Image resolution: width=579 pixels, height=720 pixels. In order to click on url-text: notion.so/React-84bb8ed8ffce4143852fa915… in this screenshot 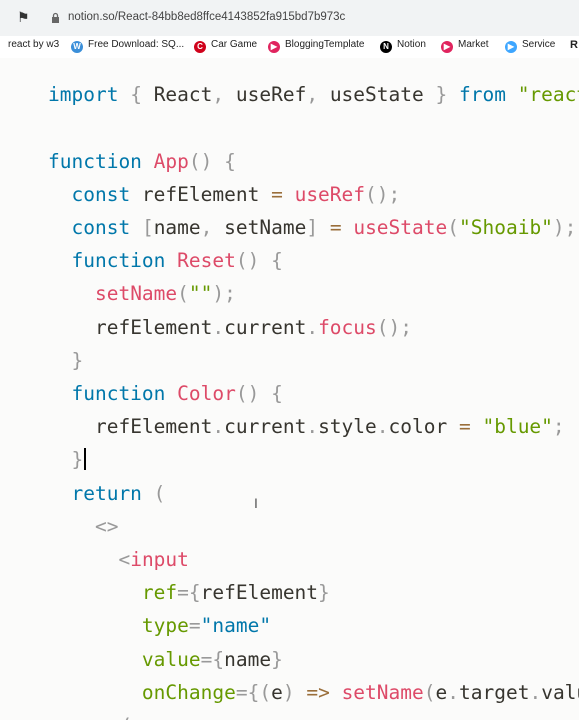, I will do `click(206, 17)`.